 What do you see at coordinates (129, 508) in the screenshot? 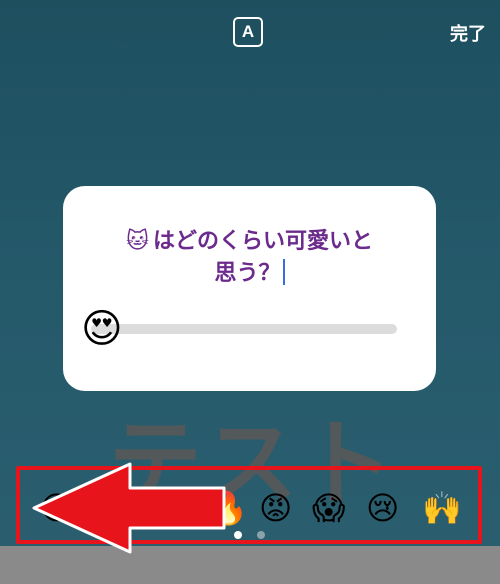
I see `left-arrow-icon` at bounding box center [129, 508].